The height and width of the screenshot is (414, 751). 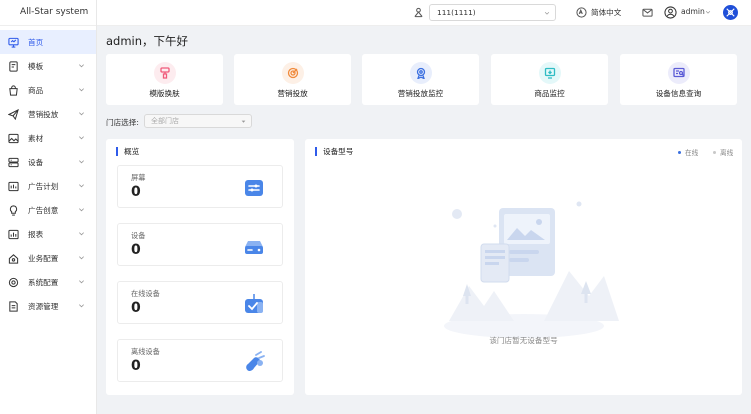 What do you see at coordinates (48, 234) in the screenshot?
I see `sidebar-item-report: 报表` at bounding box center [48, 234].